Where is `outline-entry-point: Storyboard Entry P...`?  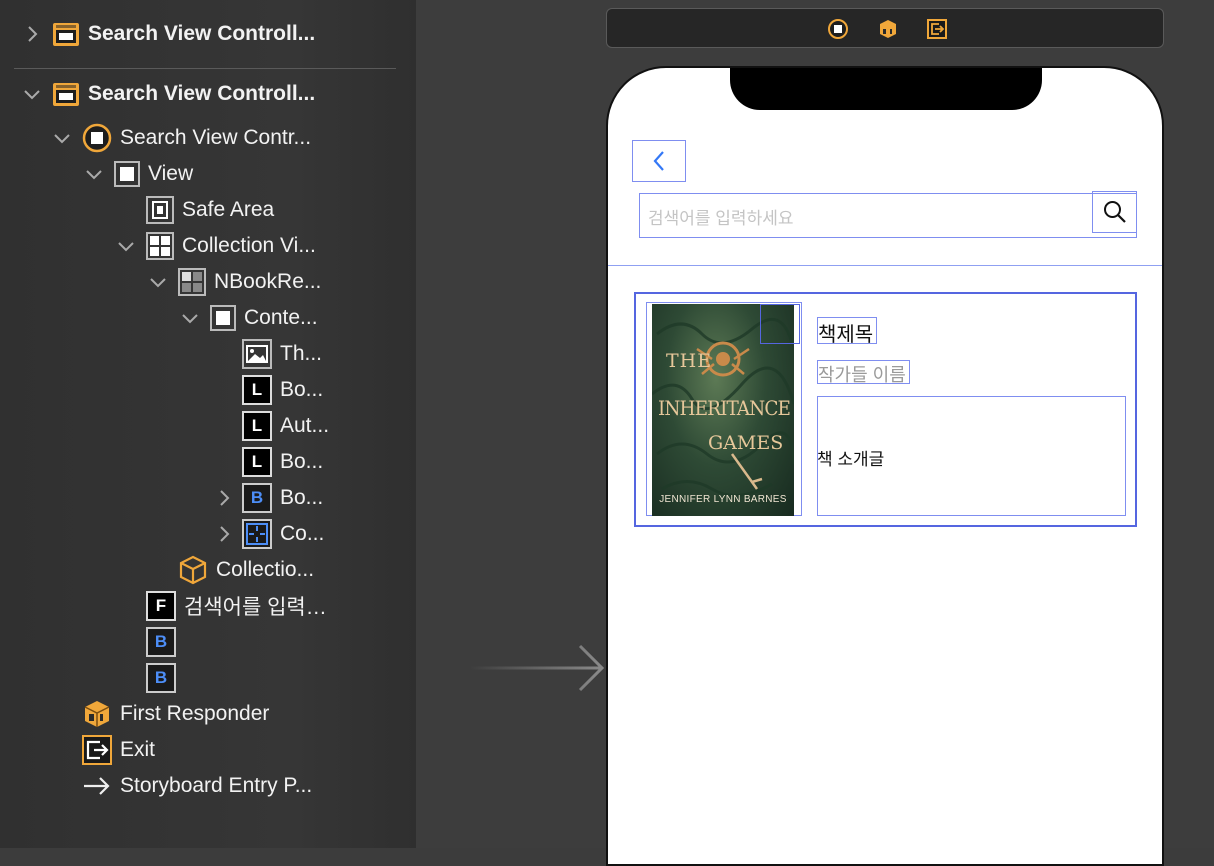
outline-entry-point: Storyboard Entry P... is located at coordinates (197, 786).